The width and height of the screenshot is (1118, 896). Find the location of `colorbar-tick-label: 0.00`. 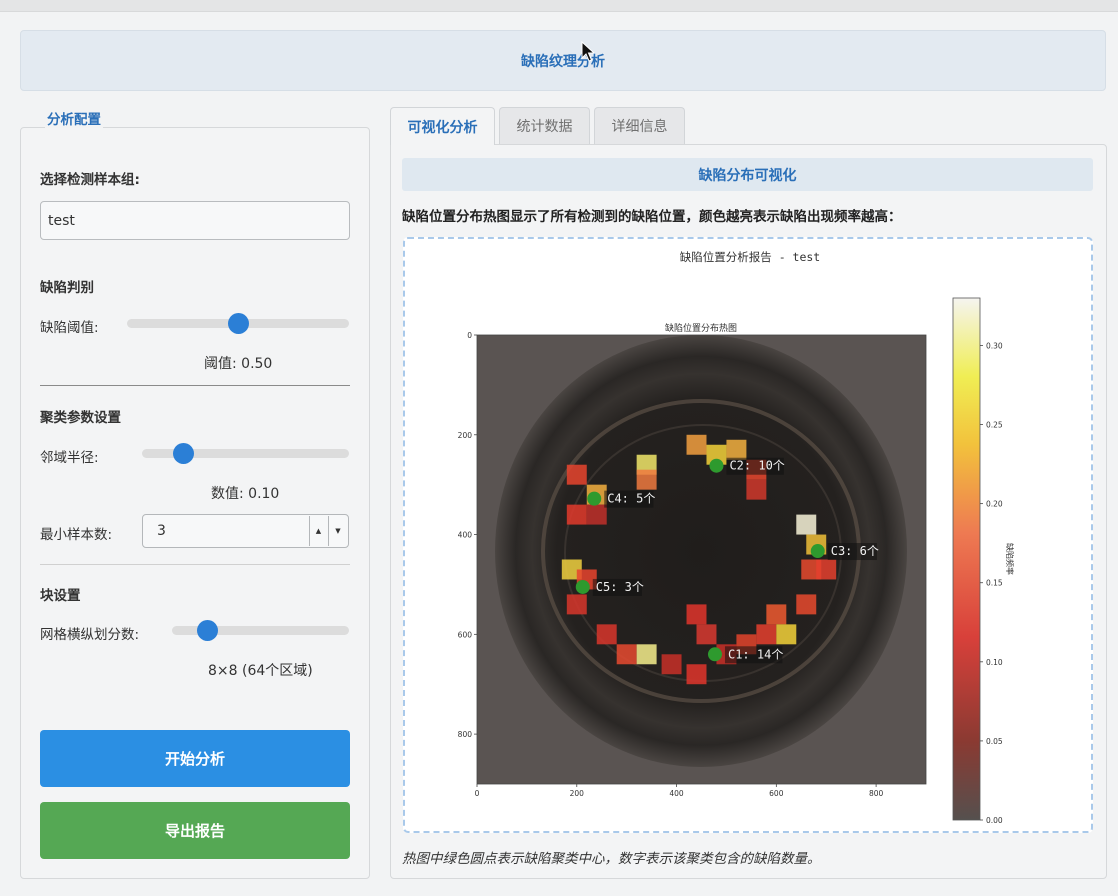

colorbar-tick-label: 0.00 is located at coordinates (994, 820).